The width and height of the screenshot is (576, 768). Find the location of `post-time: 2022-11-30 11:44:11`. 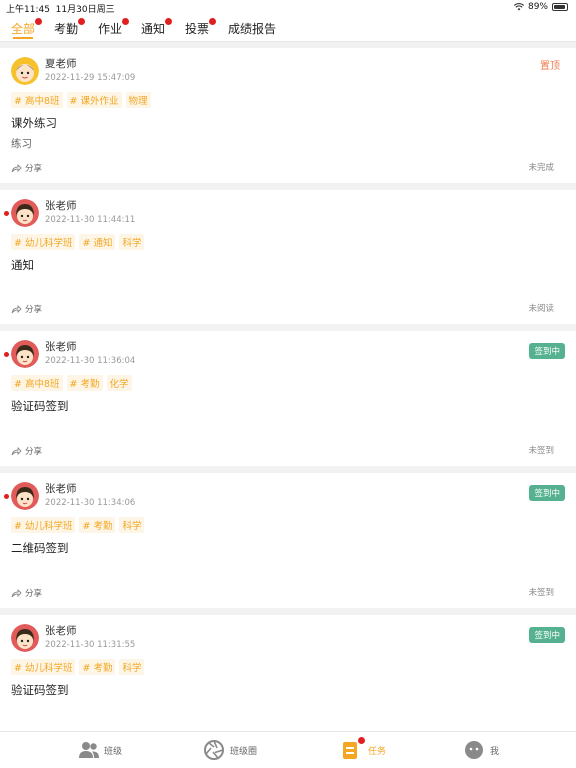

post-time: 2022-11-30 11:44:11 is located at coordinates (90, 220).